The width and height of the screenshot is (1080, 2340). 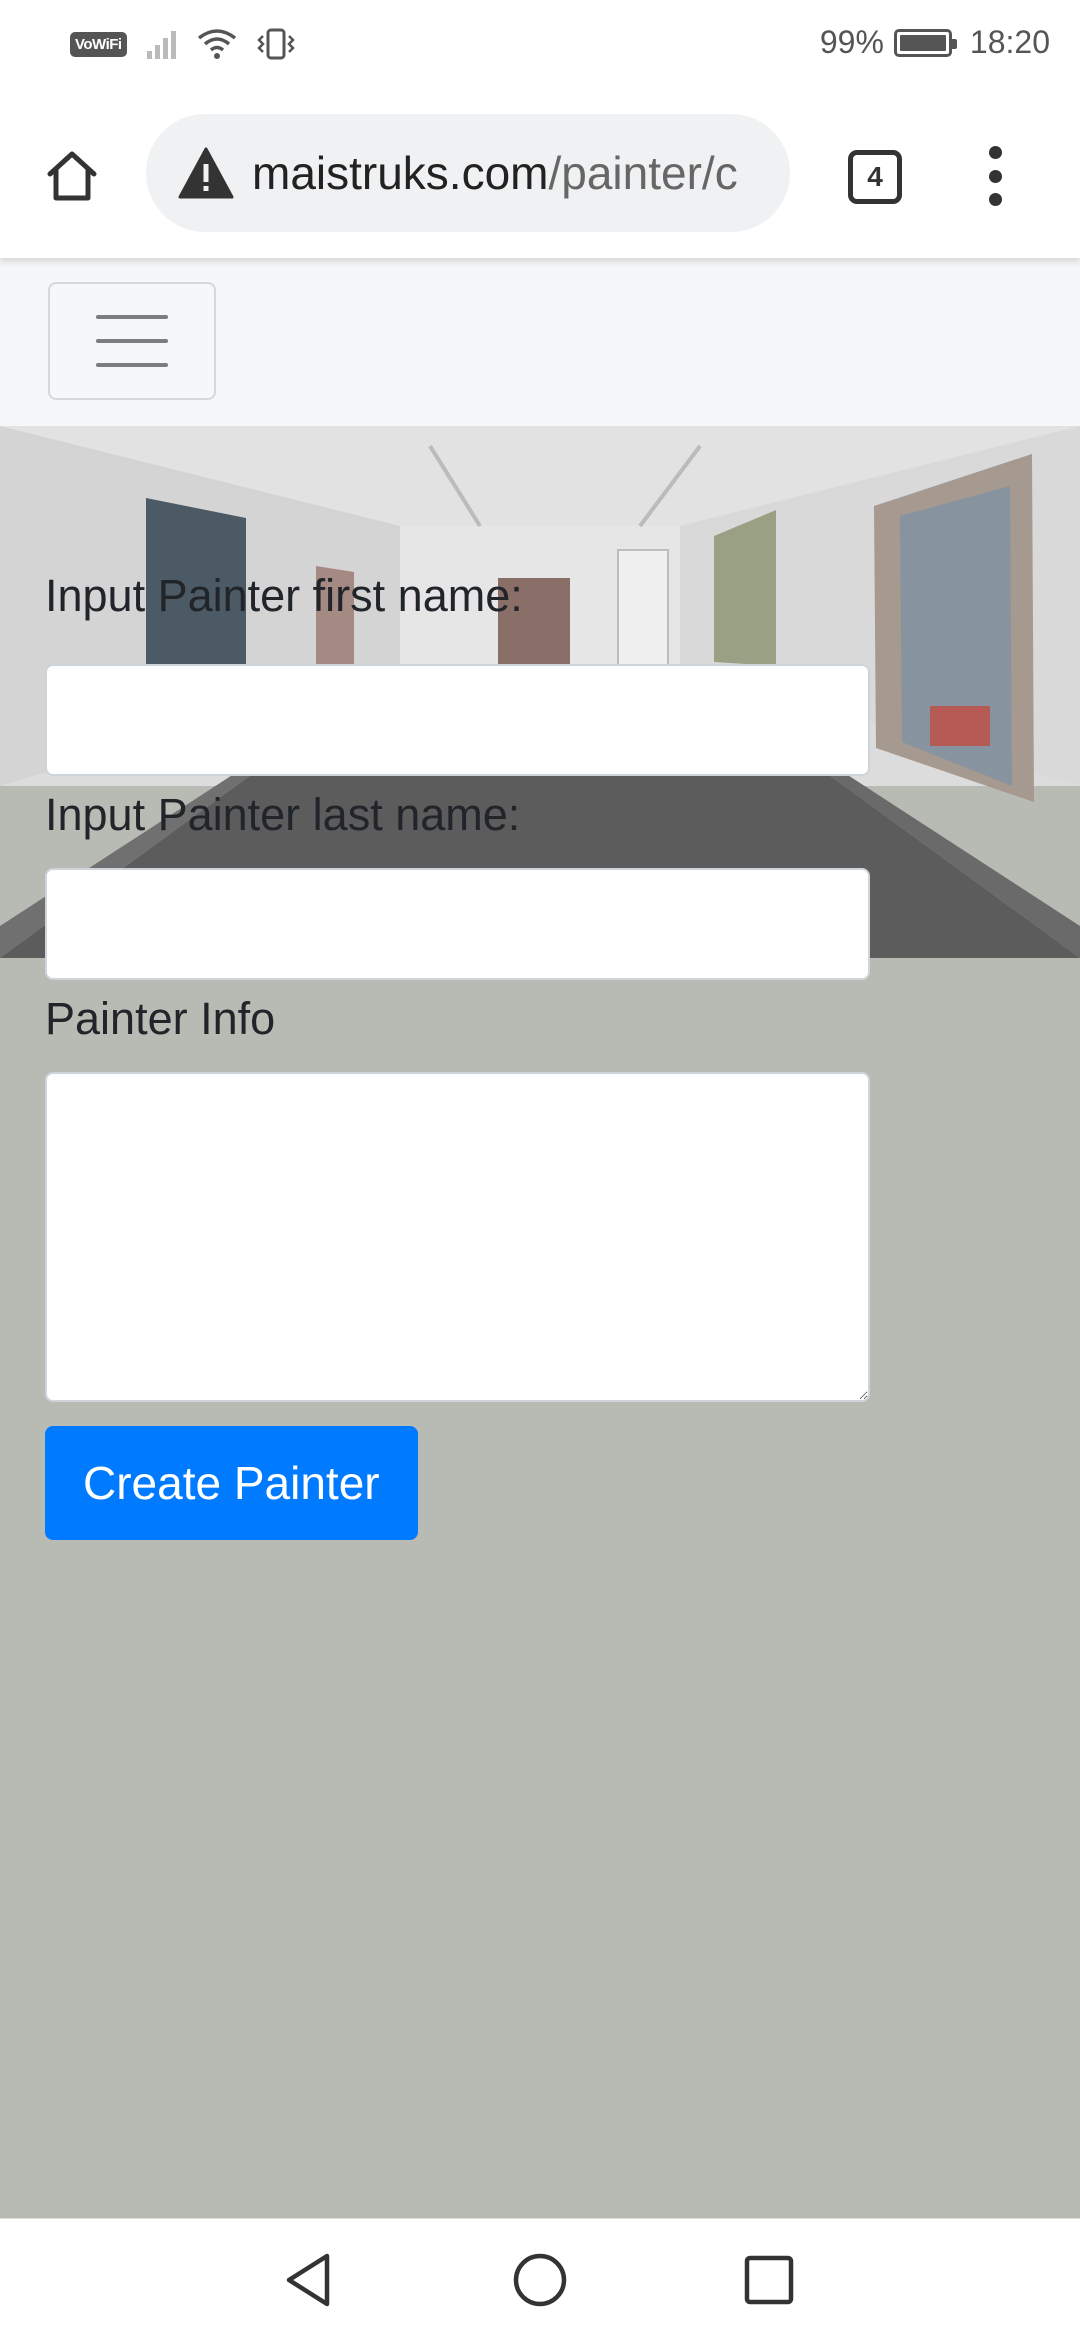 I want to click on back-triangle-icon, so click(x=308, y=2280).